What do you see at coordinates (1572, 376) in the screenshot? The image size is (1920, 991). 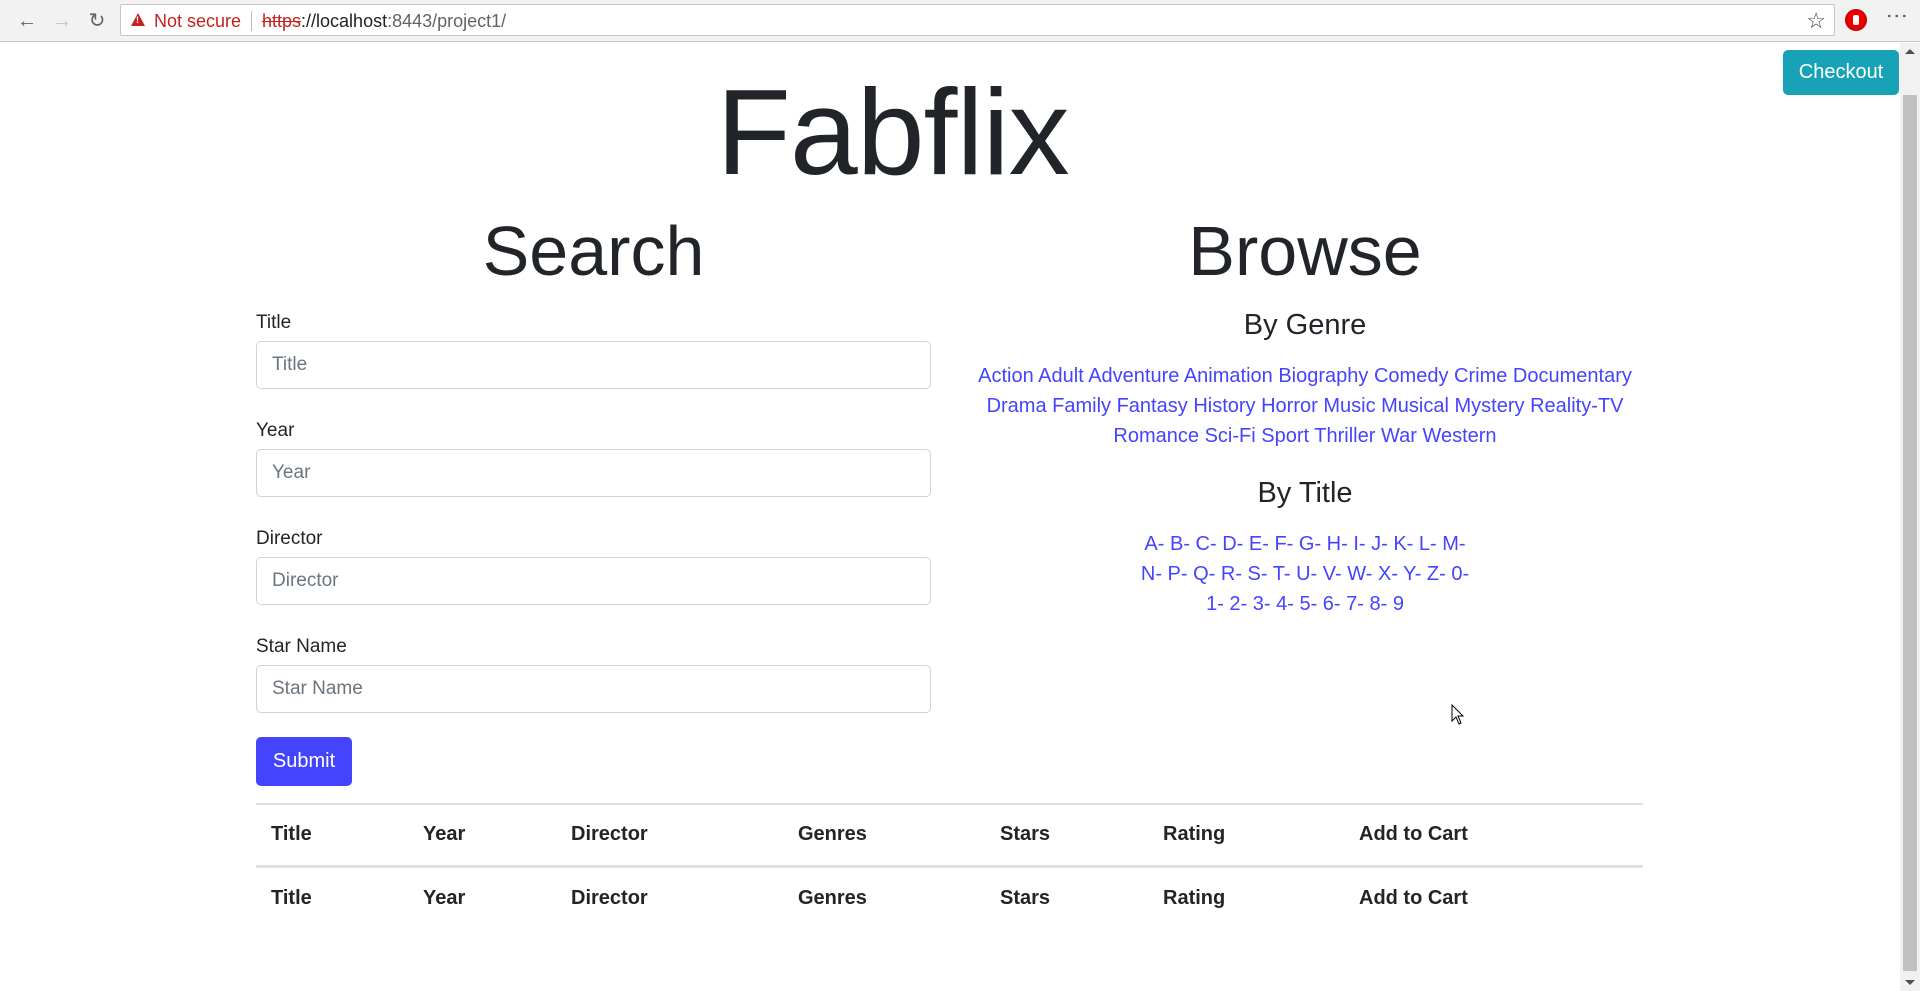 I see `genre-link: Documentary` at bounding box center [1572, 376].